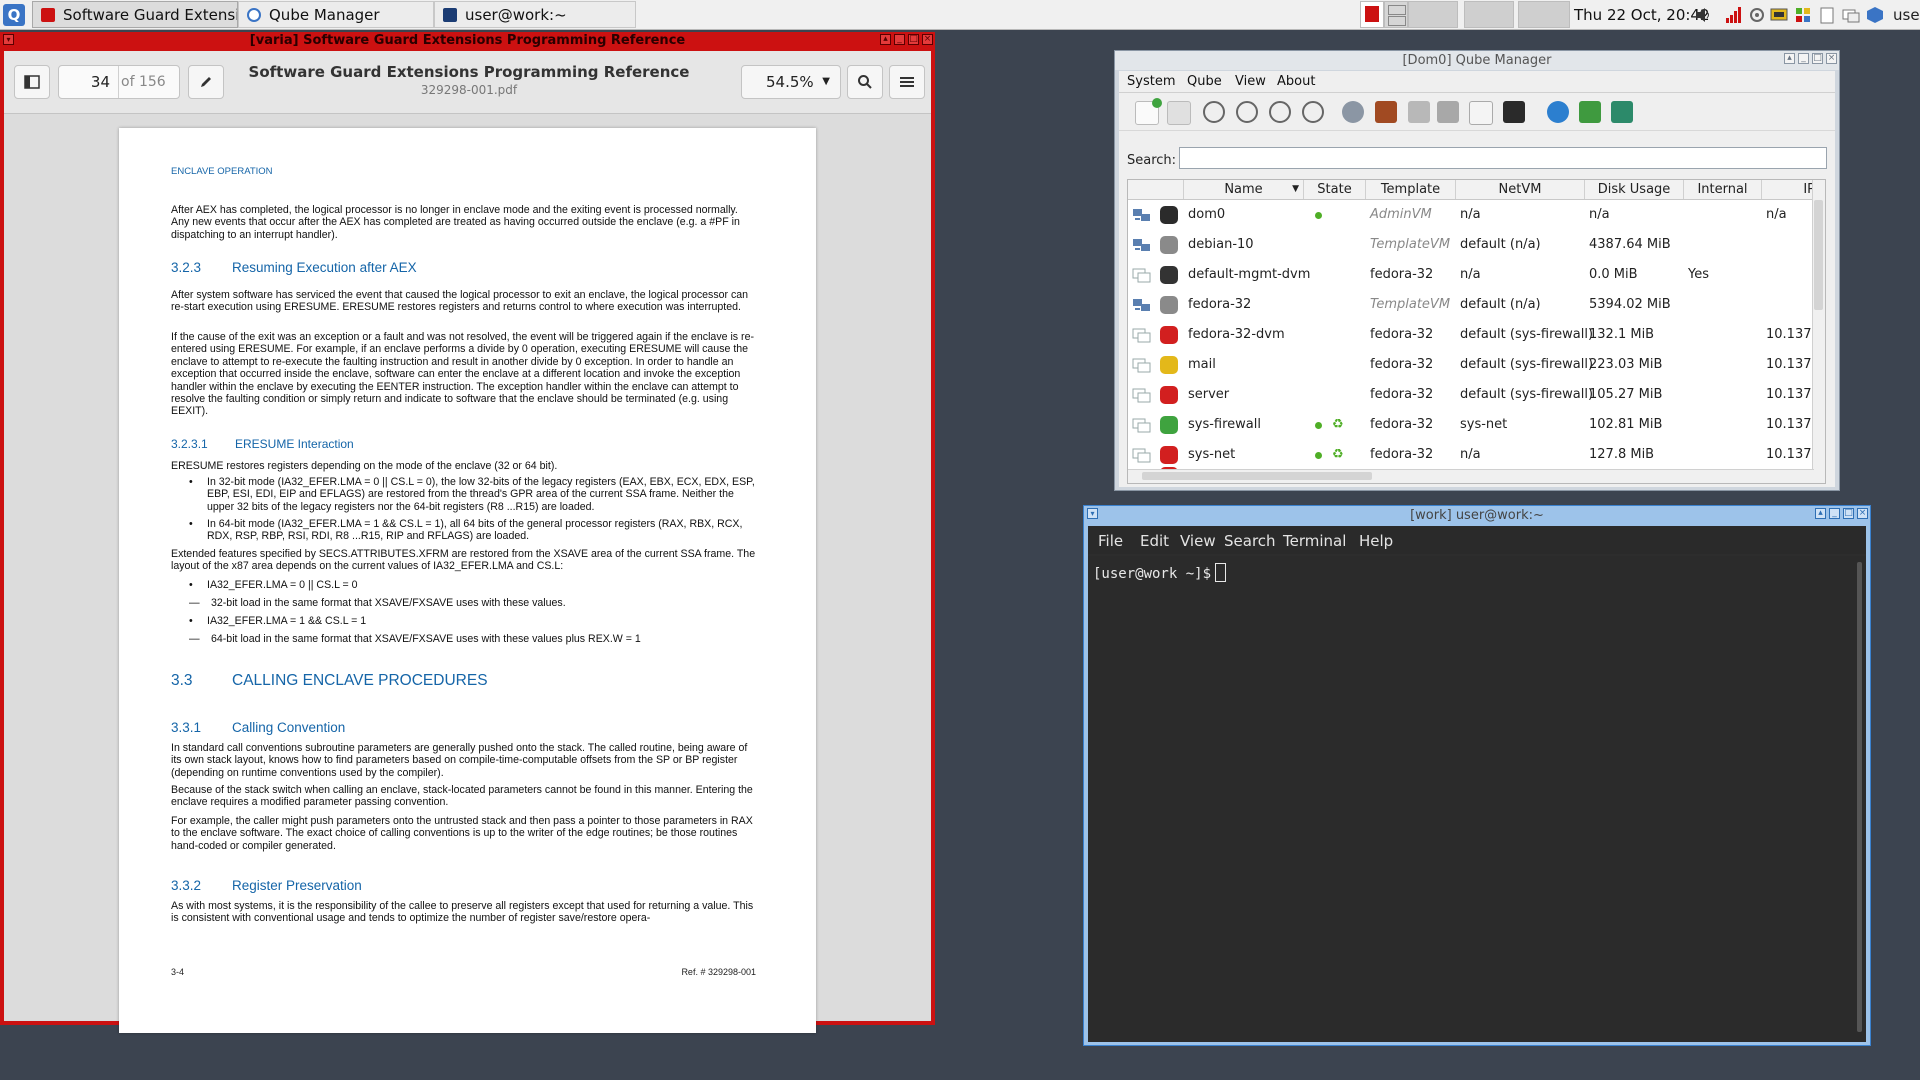  Describe the element at coordinates (1558, 112) in the screenshot. I see `global-settings-icon` at that location.